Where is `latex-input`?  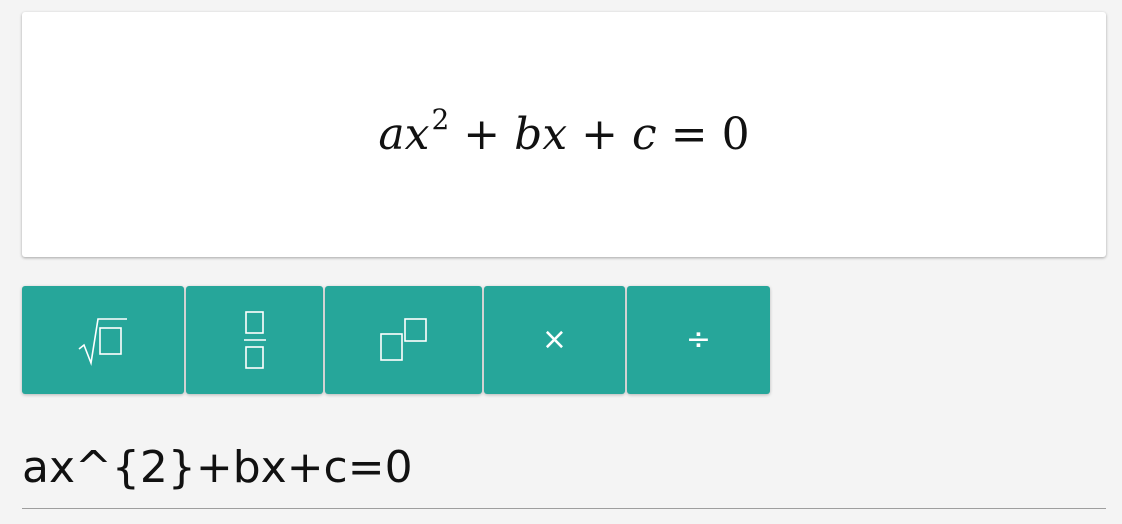
latex-input is located at coordinates (564, 467).